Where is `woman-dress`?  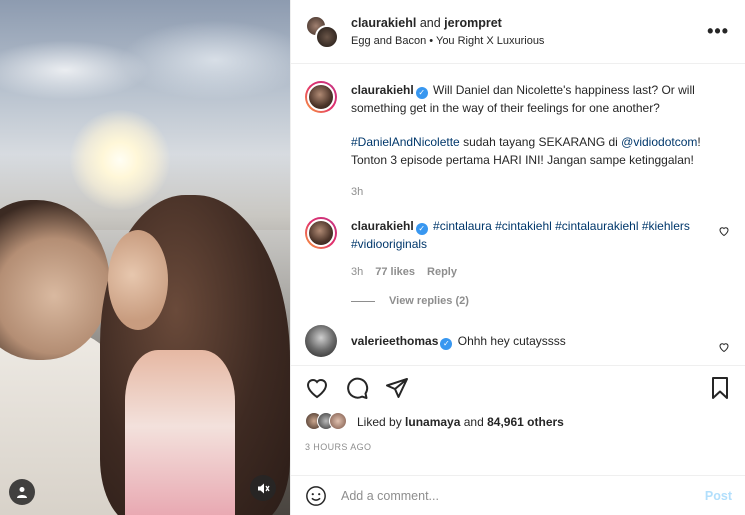
woman-dress is located at coordinates (180, 432).